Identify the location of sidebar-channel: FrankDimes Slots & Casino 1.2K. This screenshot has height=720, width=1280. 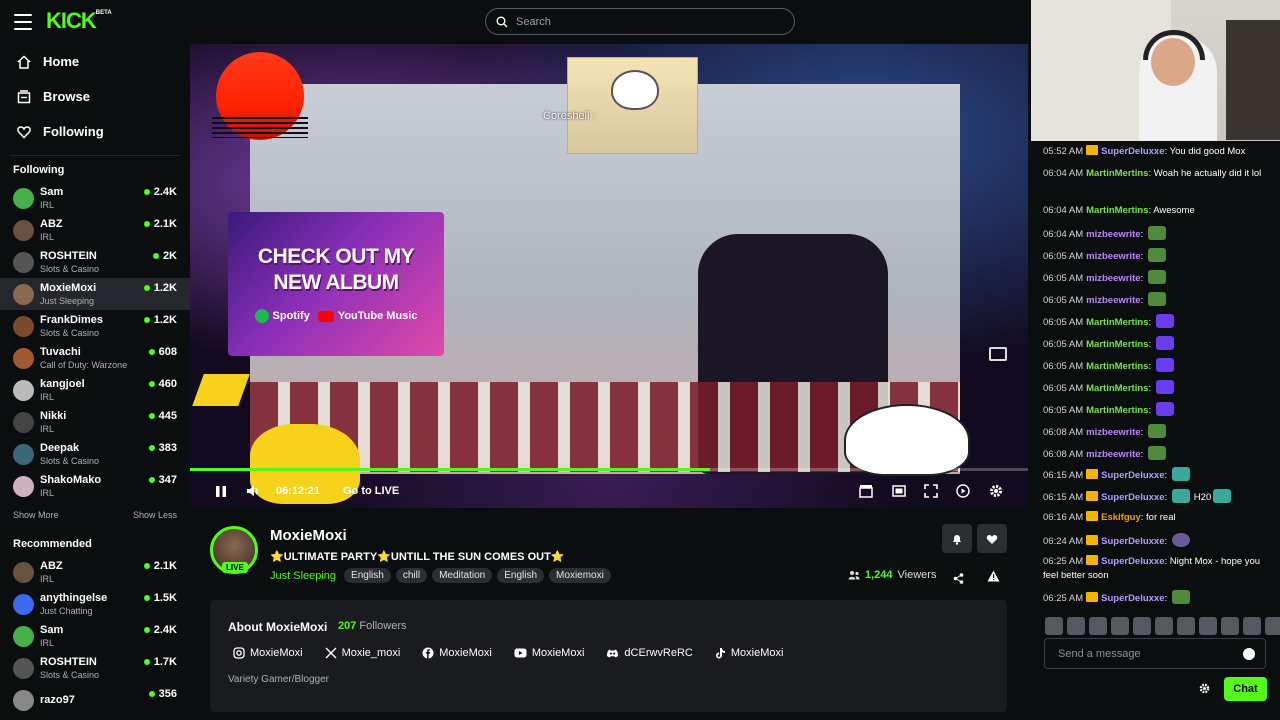
(95, 326).